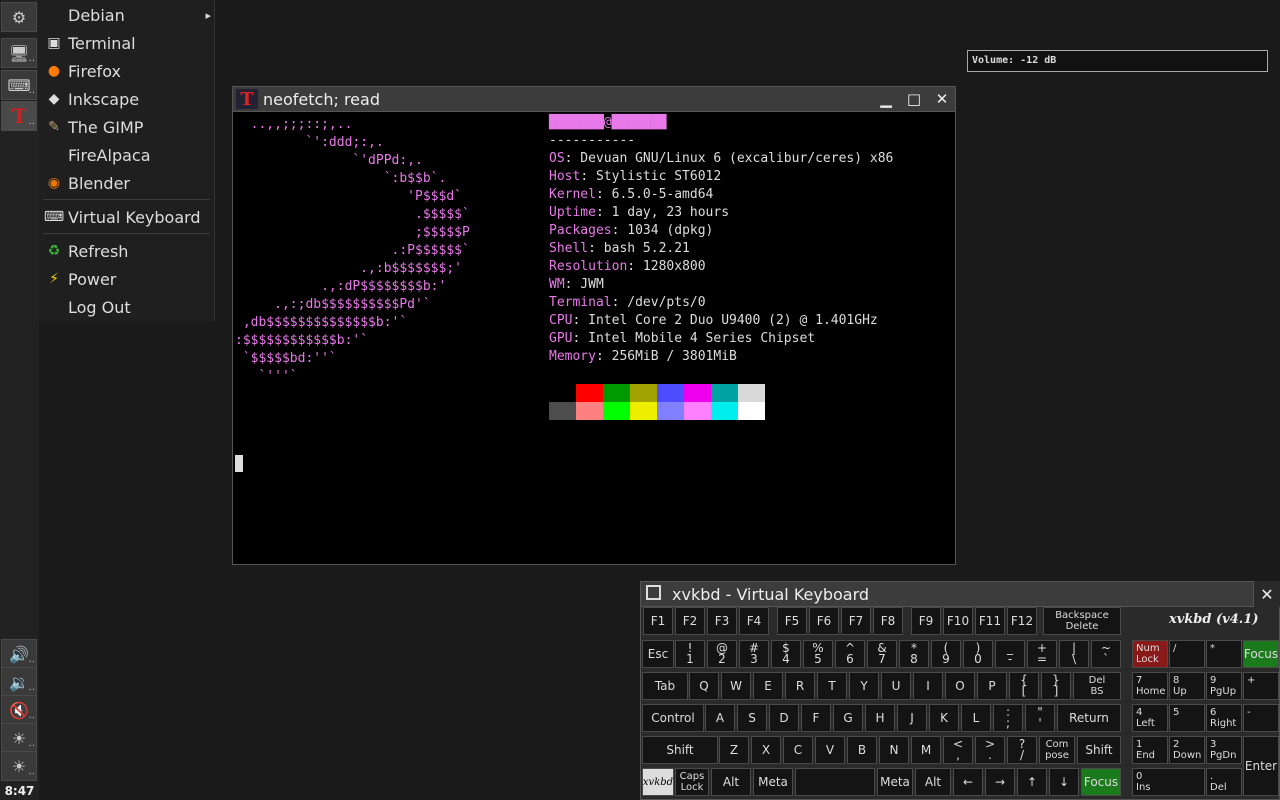  What do you see at coordinates (658, 782) in the screenshot?
I see `key-xvkbd: xvkbd` at bounding box center [658, 782].